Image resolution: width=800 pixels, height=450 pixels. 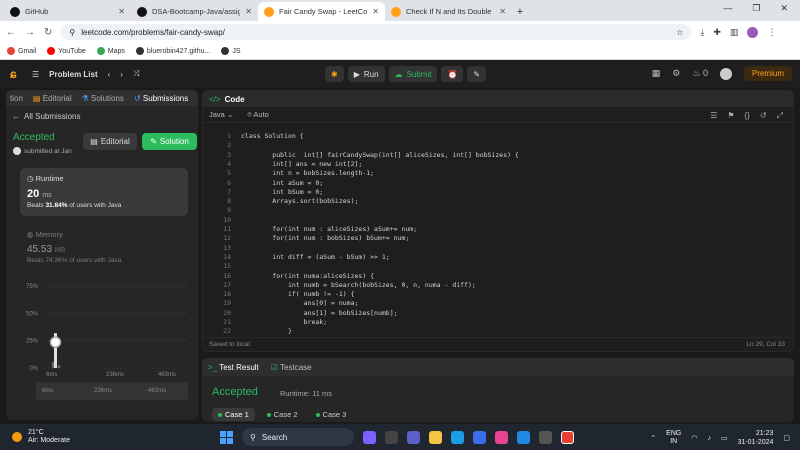 I want to click on chevron-up-icon: ⌃, so click(x=653, y=438).